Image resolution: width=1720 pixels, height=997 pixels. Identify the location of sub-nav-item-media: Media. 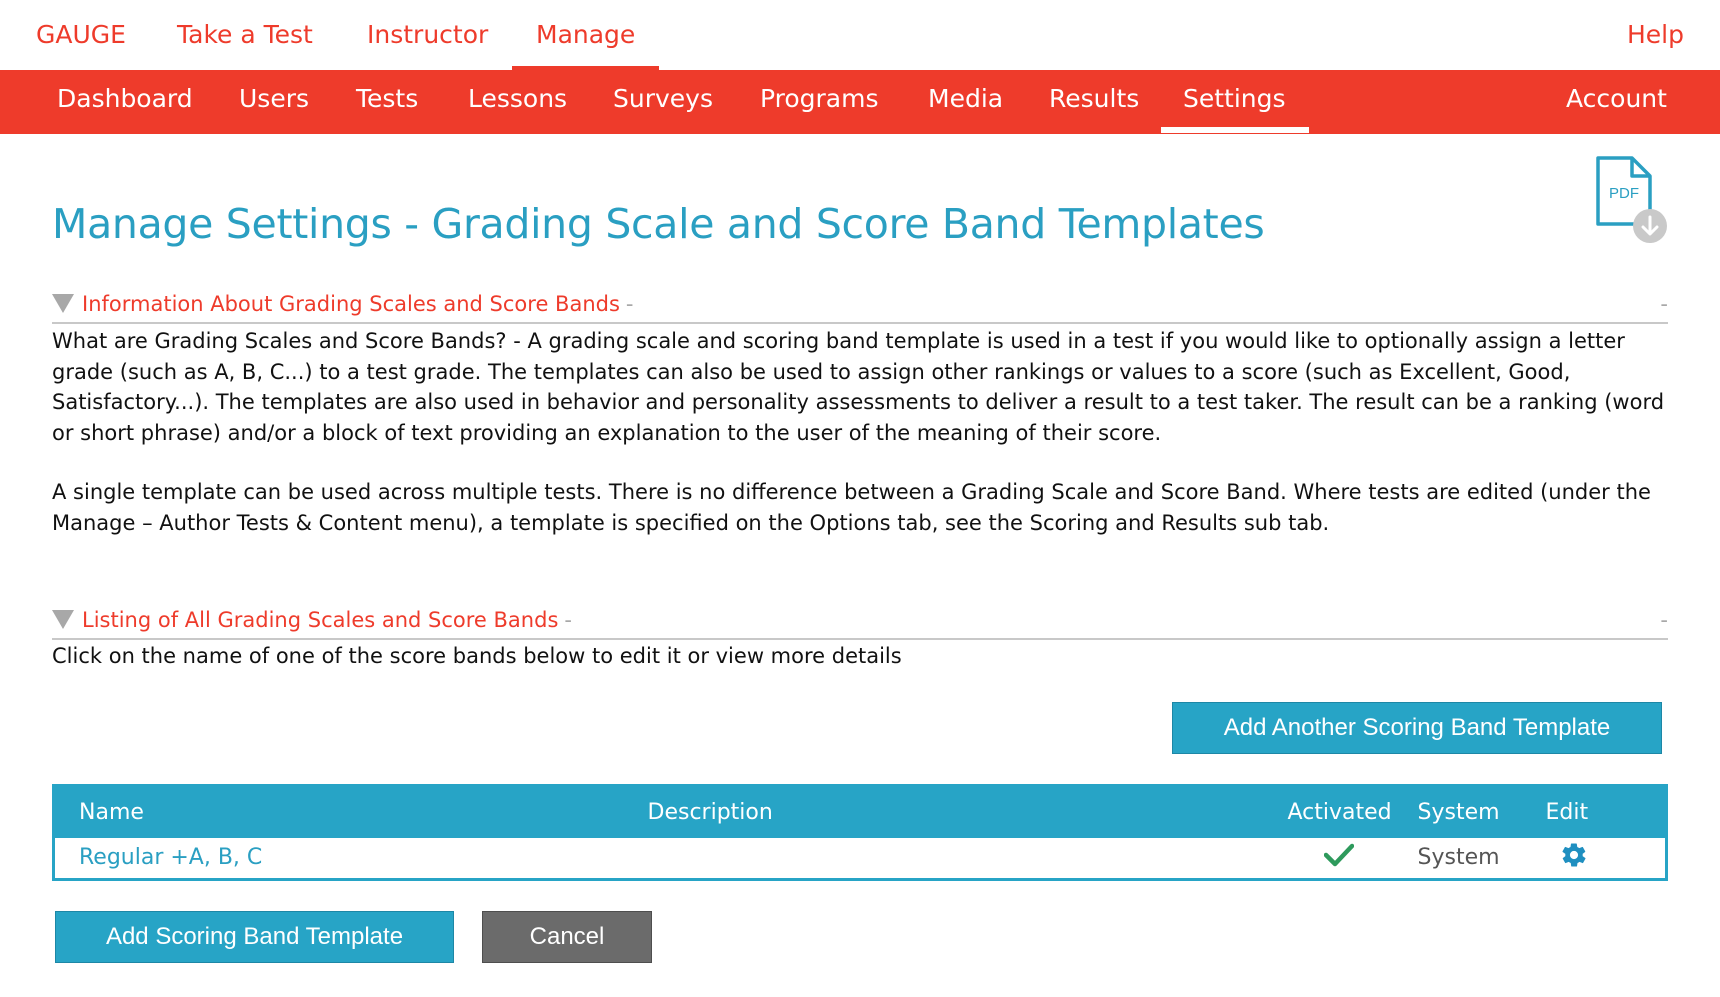
(965, 98).